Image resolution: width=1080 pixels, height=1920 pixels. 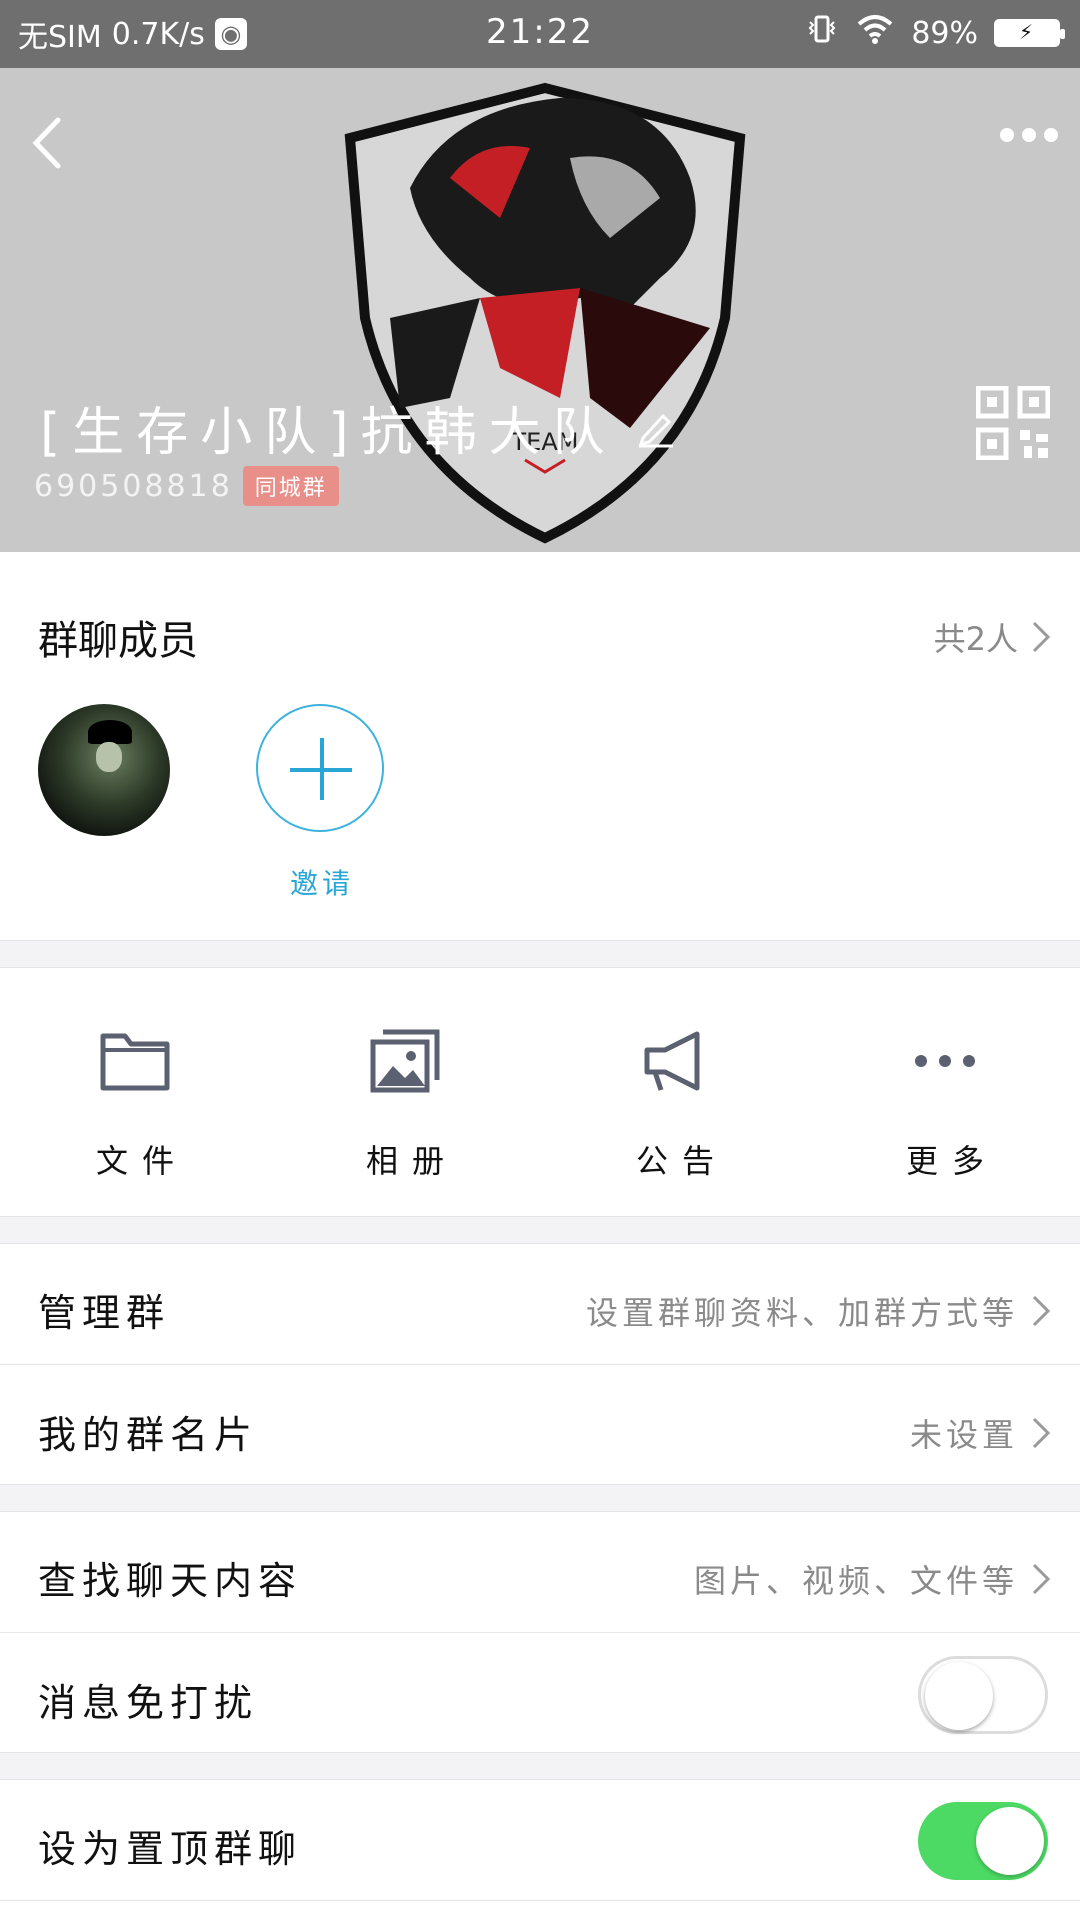 I want to click on invite-button, so click(x=320, y=768).